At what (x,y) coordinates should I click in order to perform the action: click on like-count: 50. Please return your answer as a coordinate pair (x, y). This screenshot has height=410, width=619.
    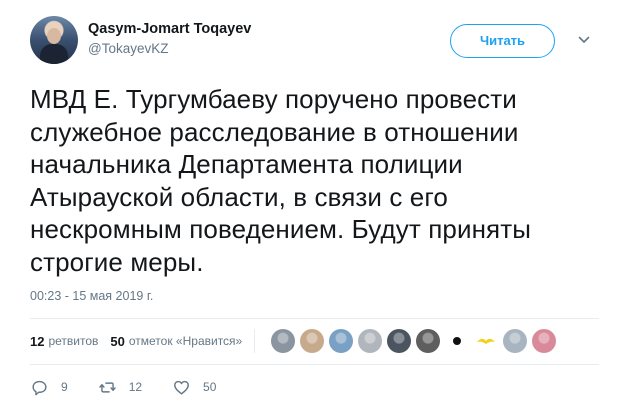
    Looking at the image, I should click on (210, 387).